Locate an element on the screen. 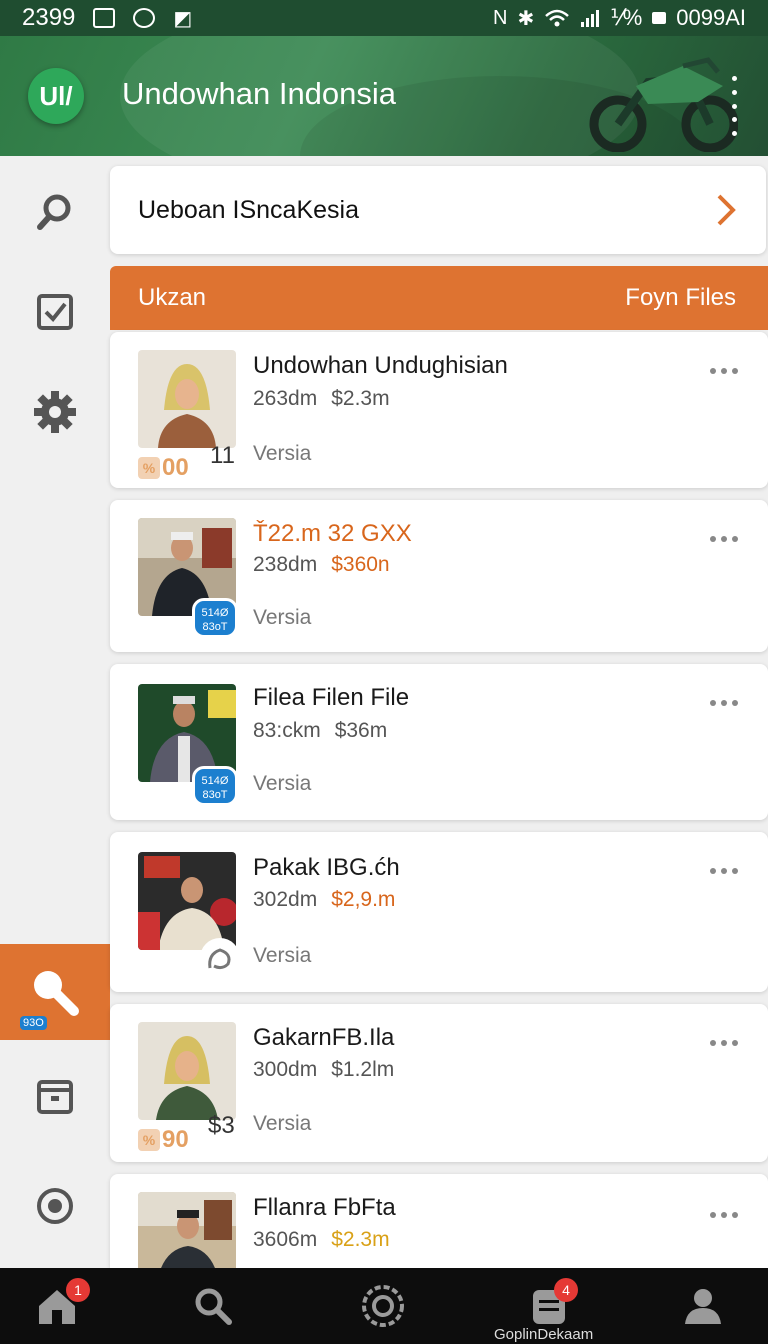  rail-settings is located at coordinates (55, 412).